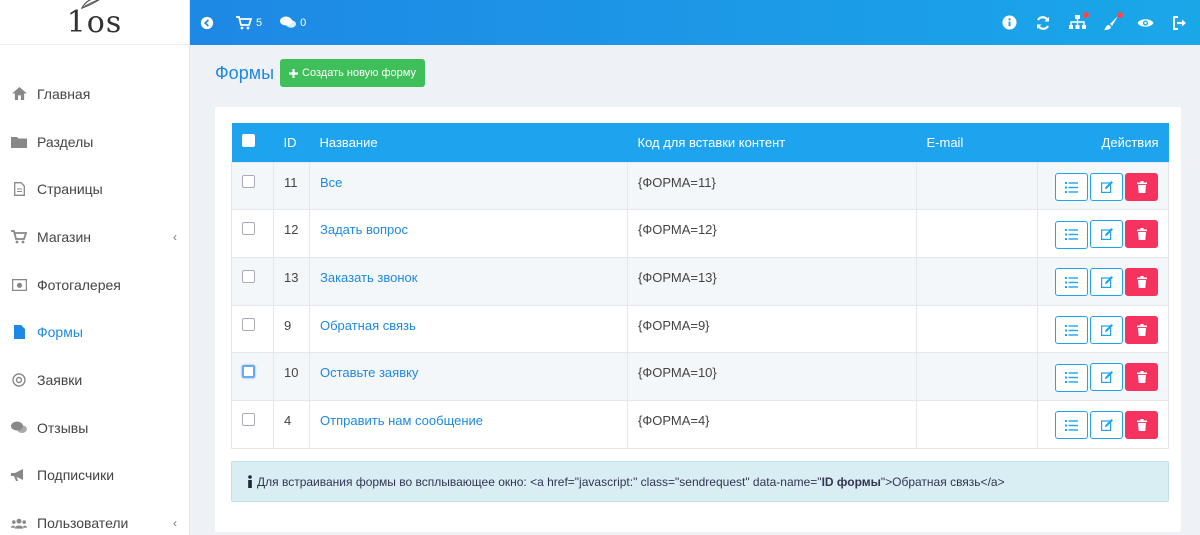 This screenshot has width=1200, height=535. Describe the element at coordinates (368, 325) in the screenshot. I see `row-name-link: Обратная связь` at that location.